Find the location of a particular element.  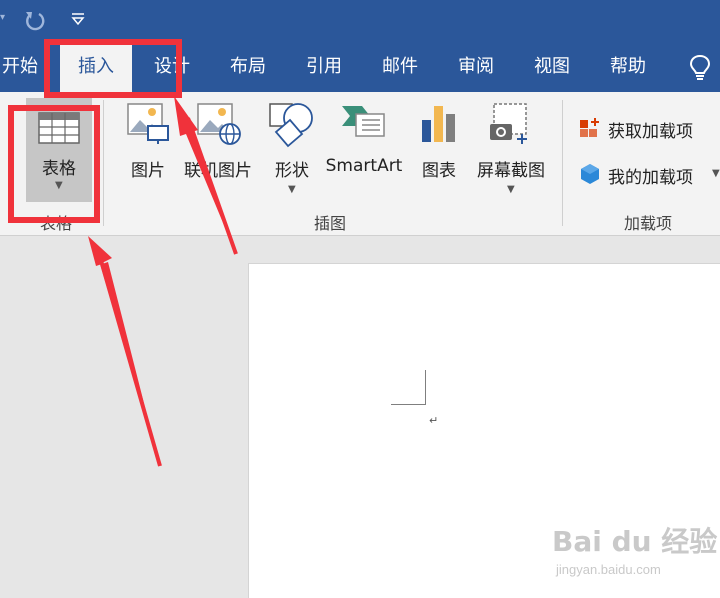

watermark-brand: Bai du 经验 is located at coordinates (635, 541).